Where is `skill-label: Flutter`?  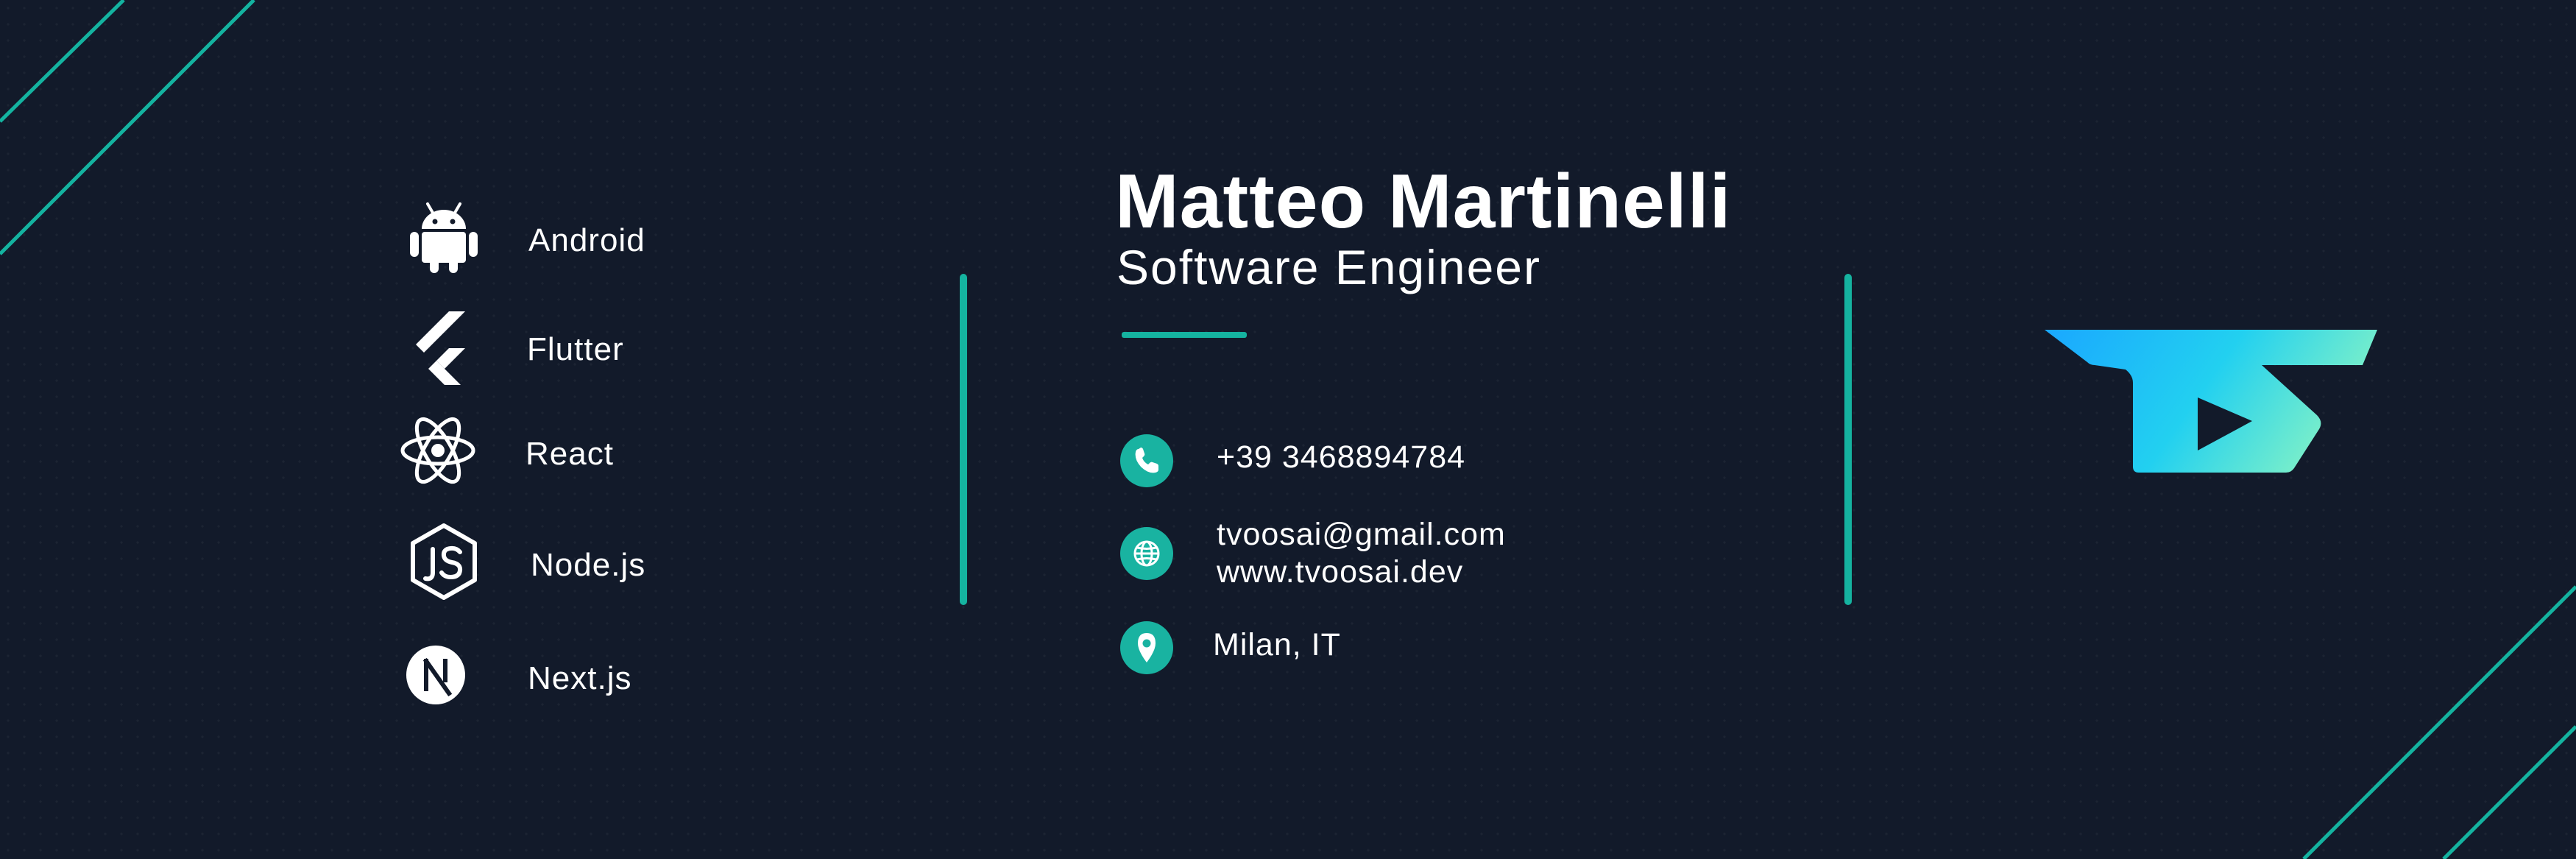
skill-label: Flutter is located at coordinates (575, 349).